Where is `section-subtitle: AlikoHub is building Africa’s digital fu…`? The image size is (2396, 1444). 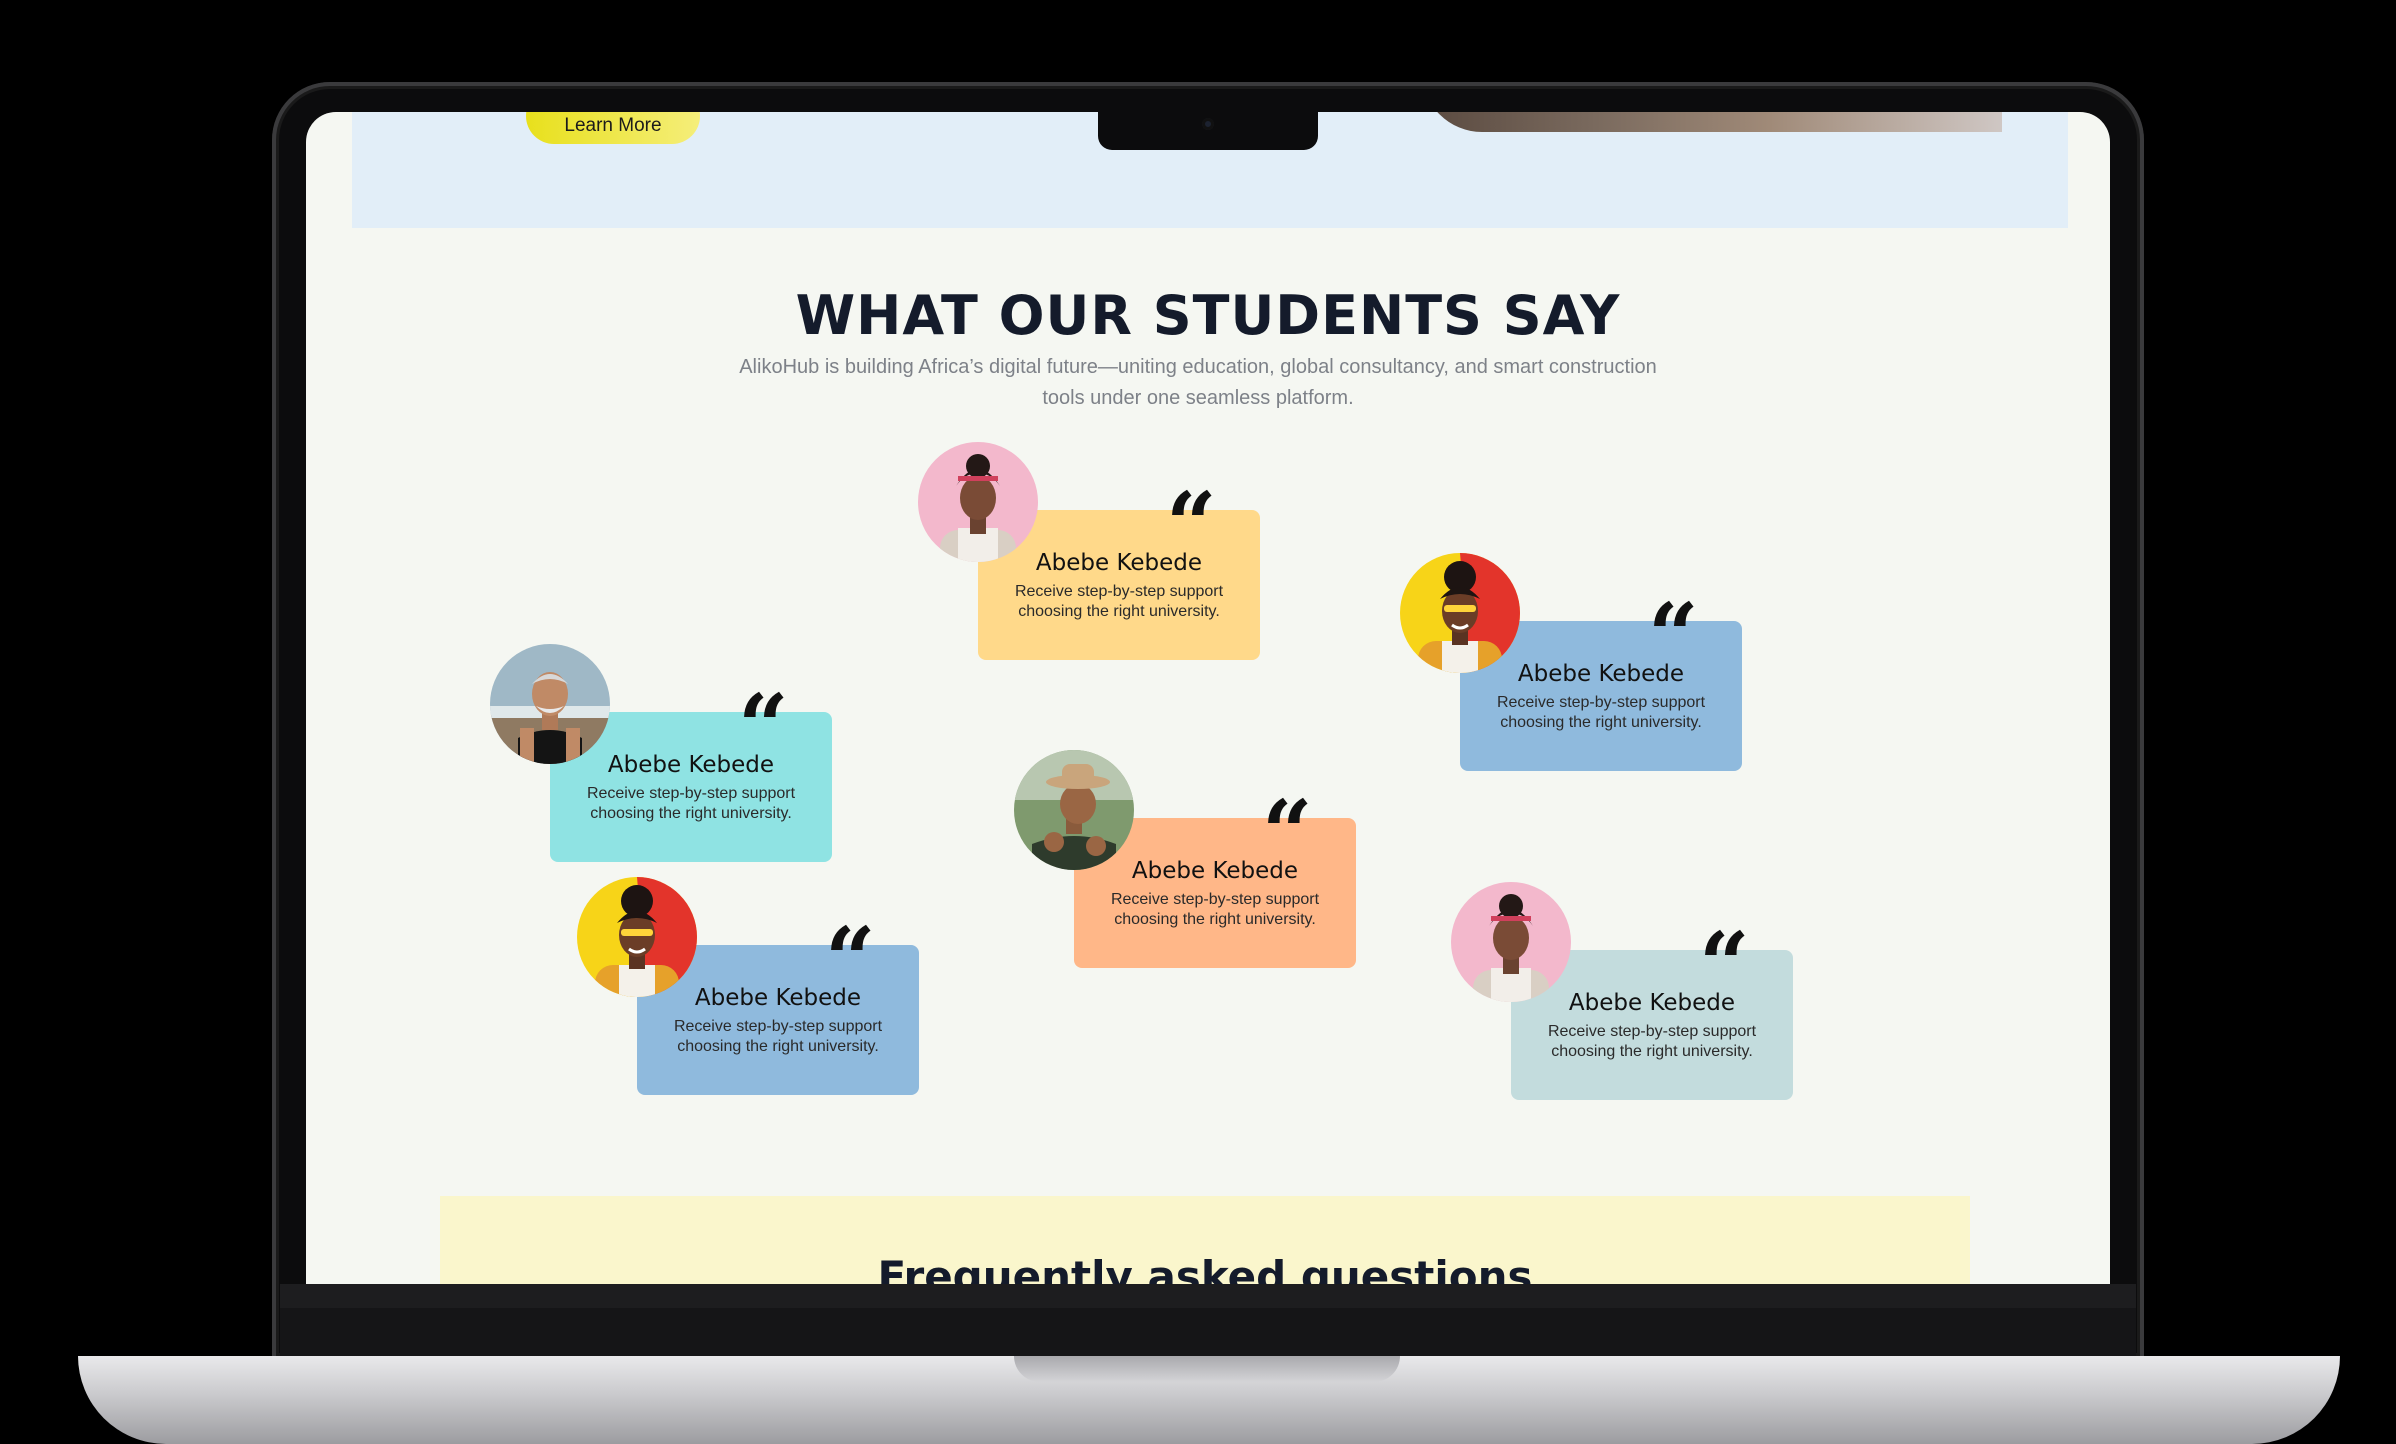
section-subtitle: AlikoHub is building Africa’s digital fu… is located at coordinates (1198, 382).